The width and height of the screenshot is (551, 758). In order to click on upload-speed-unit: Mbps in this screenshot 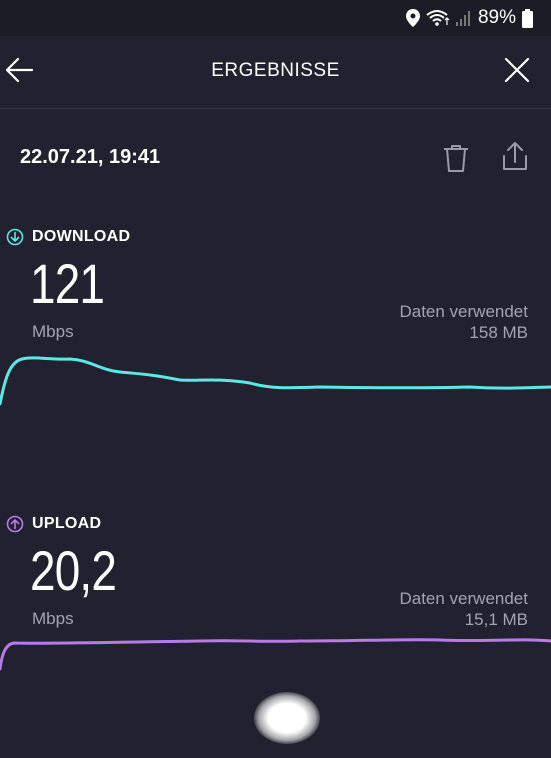, I will do `click(53, 618)`.